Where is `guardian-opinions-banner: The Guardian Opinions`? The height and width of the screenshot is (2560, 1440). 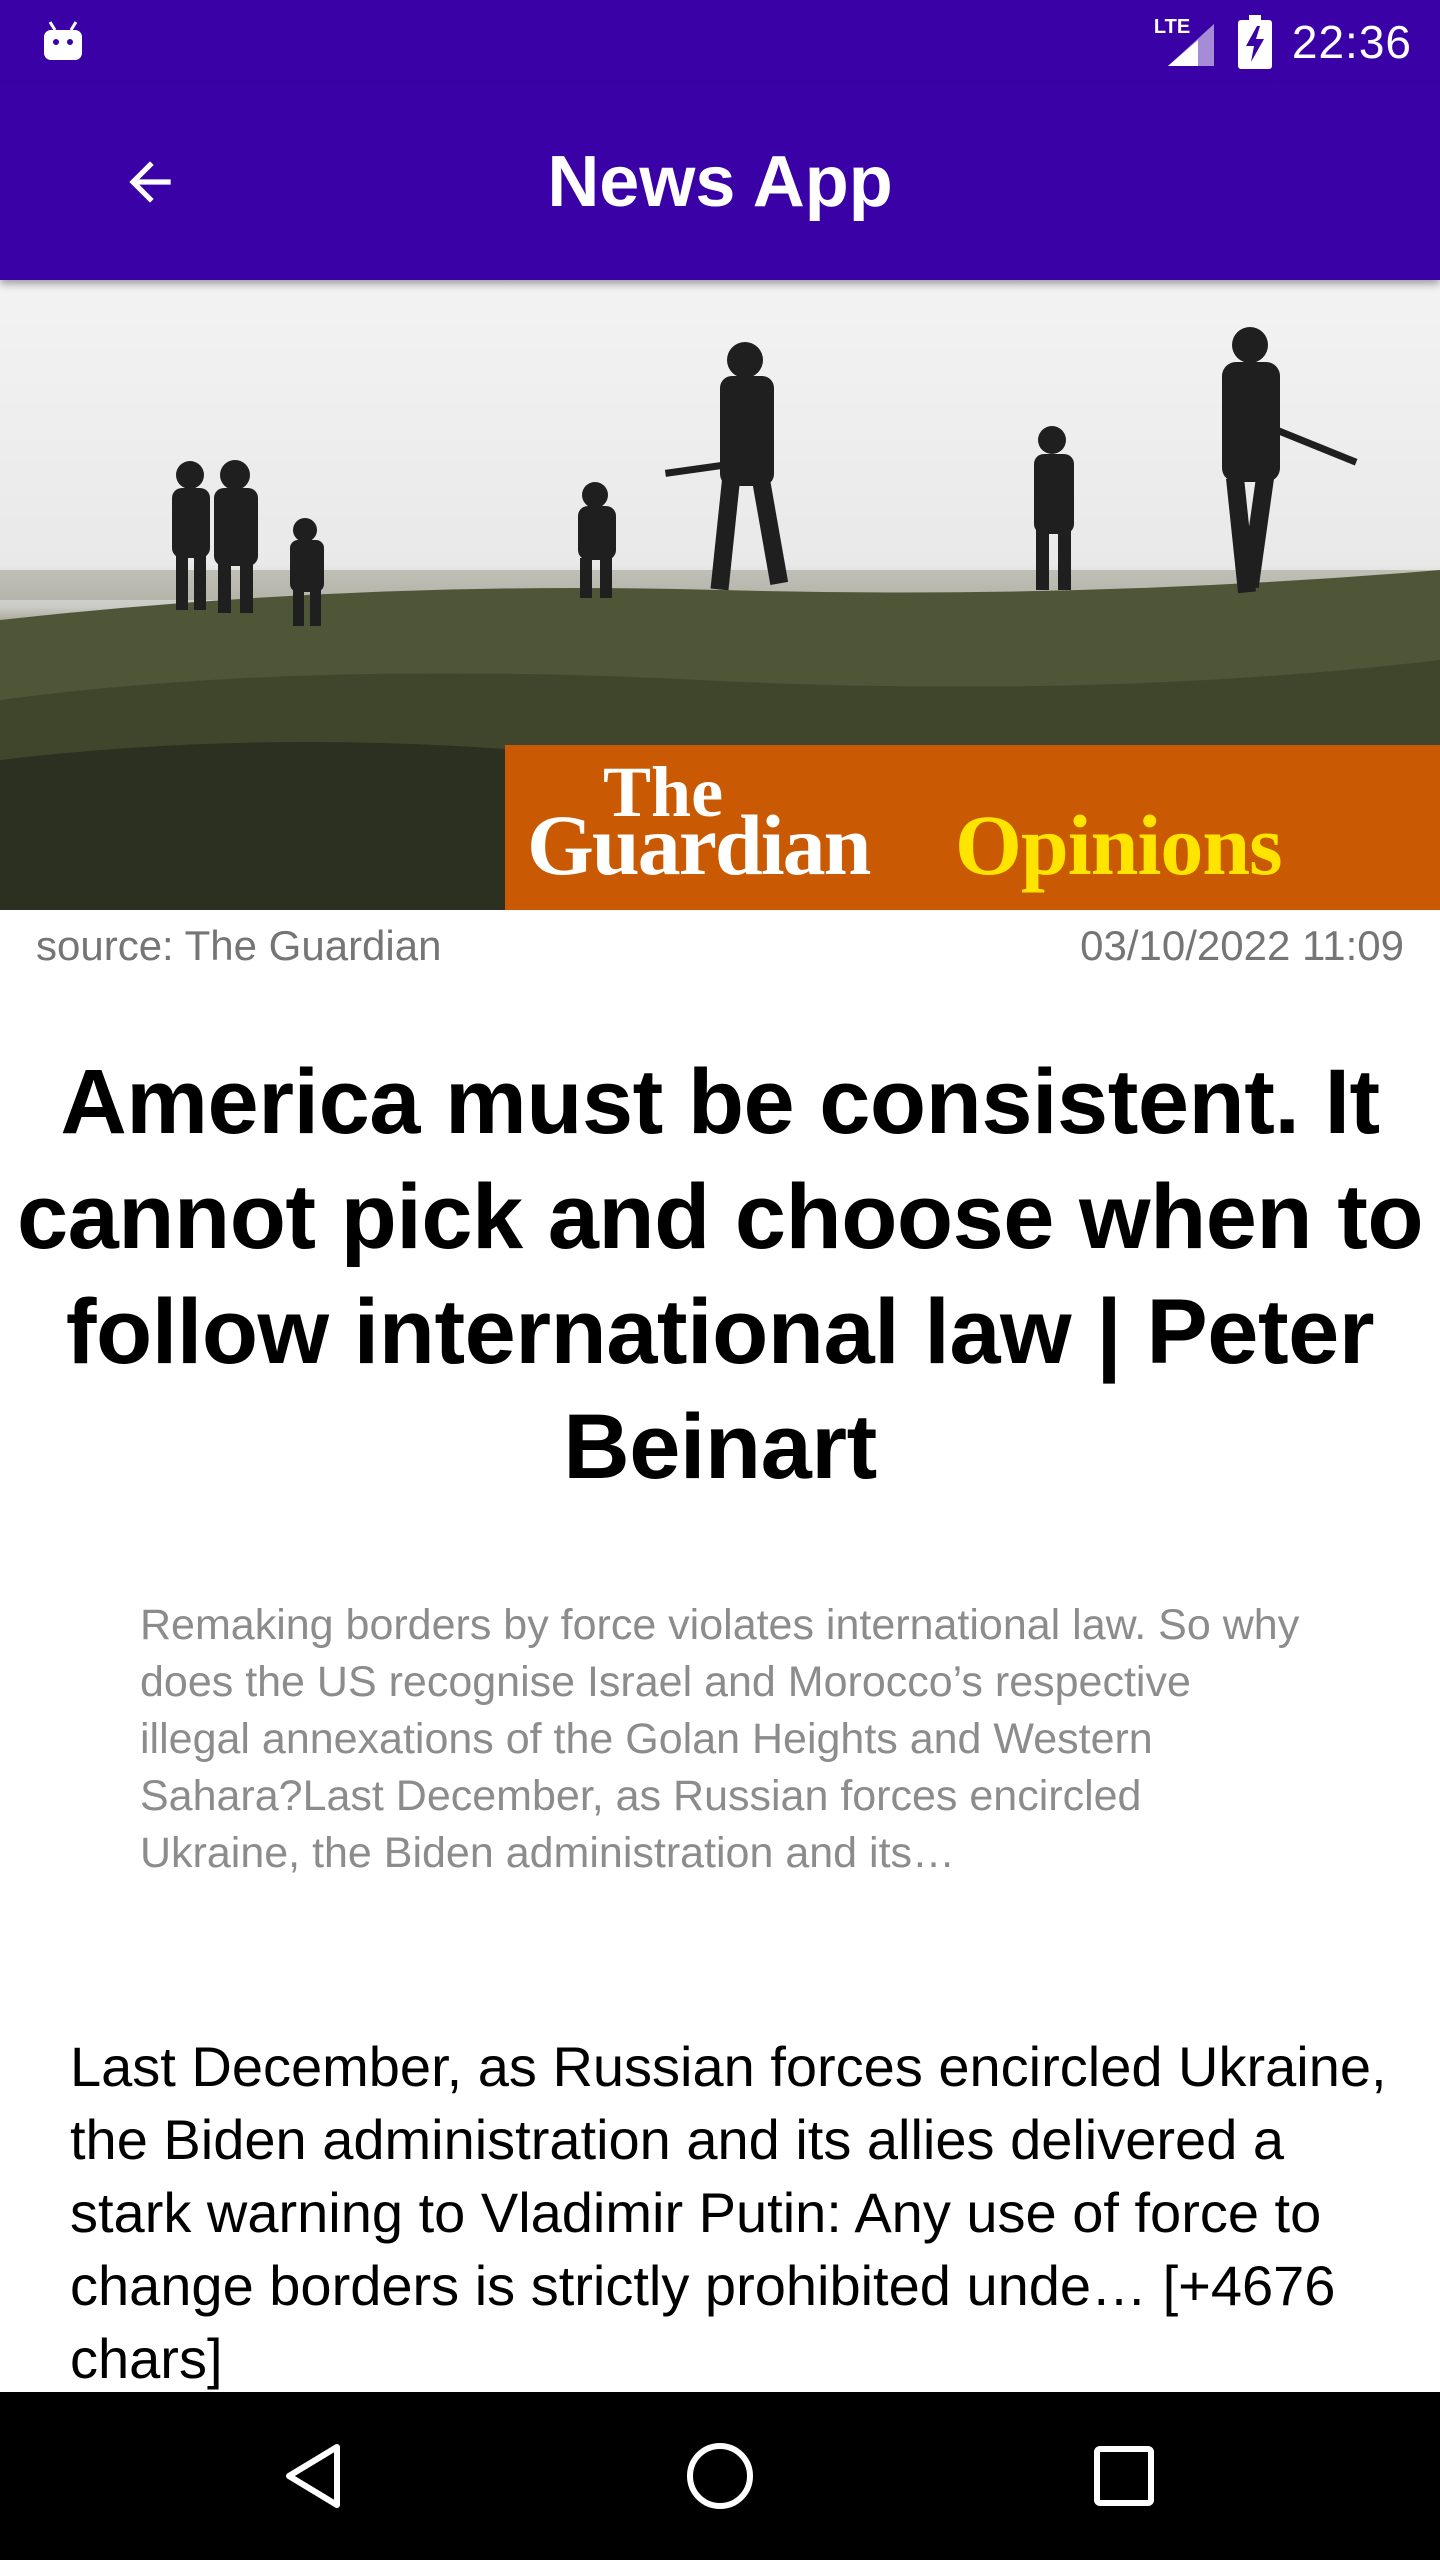 guardian-opinions-banner: The Guardian Opinions is located at coordinates (972, 827).